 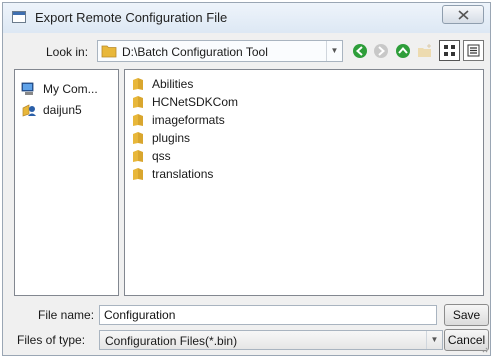 I want to click on current-path: D:\Batch Configuration Tool, so click(x=195, y=52).